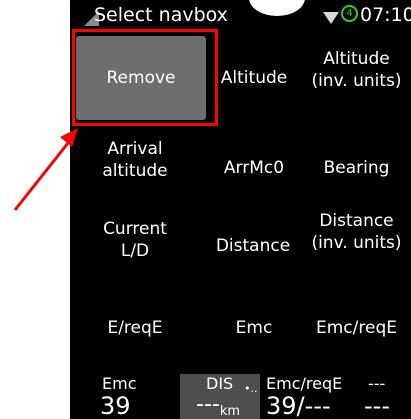 Image resolution: width=411 pixels, height=419 pixels. Describe the element at coordinates (45, 169) in the screenshot. I see `annotation-arrow-icon` at that location.